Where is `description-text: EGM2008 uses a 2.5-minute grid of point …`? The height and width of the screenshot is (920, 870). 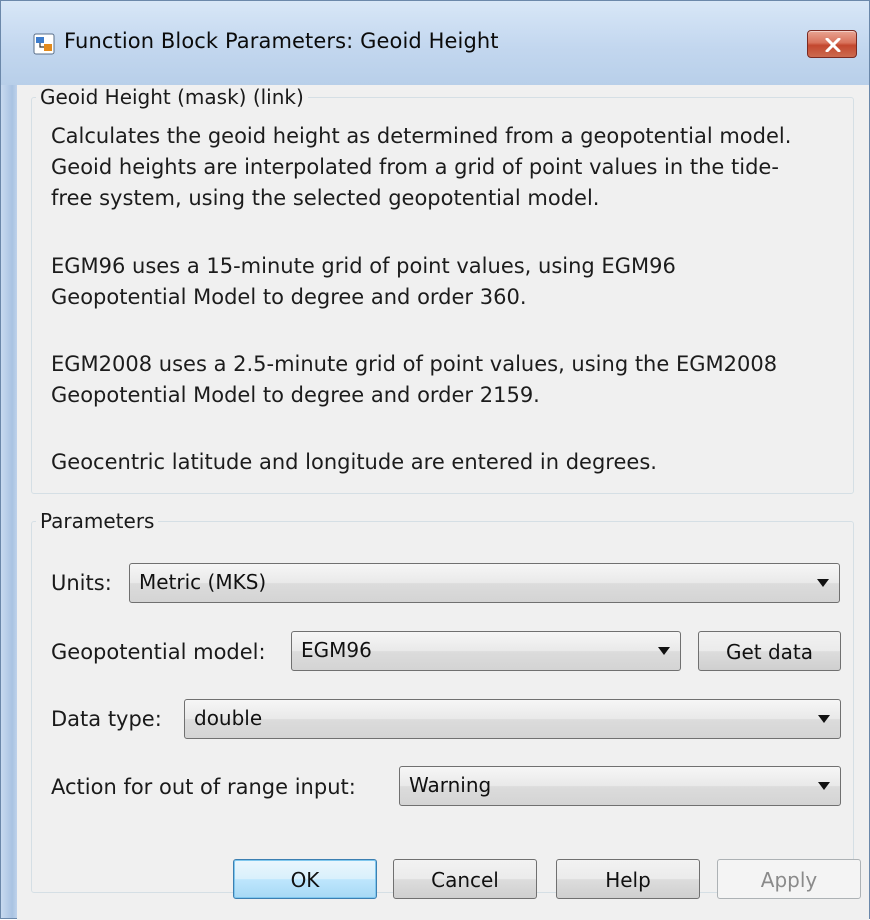 description-text: EGM2008 uses a 2.5-minute grid of point … is located at coordinates (451, 380).